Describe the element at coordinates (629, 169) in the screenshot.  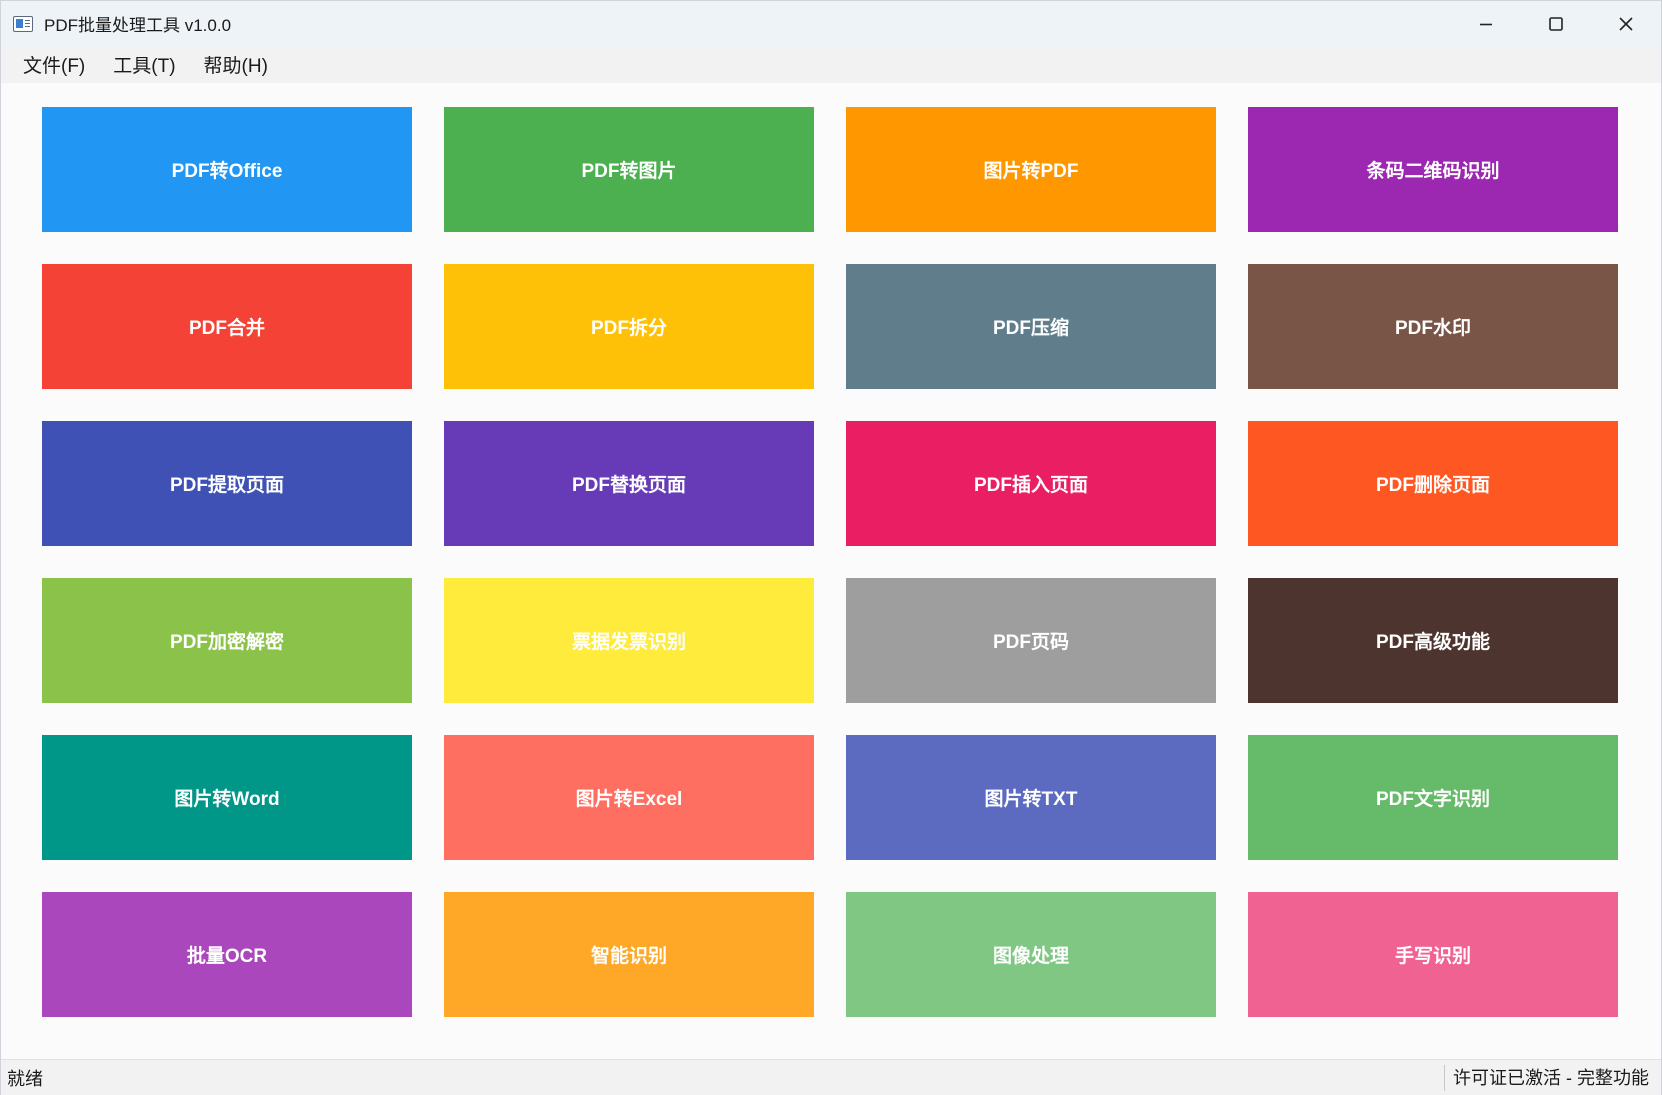
I see `tile-pdf-to-image: PDF转图片` at that location.